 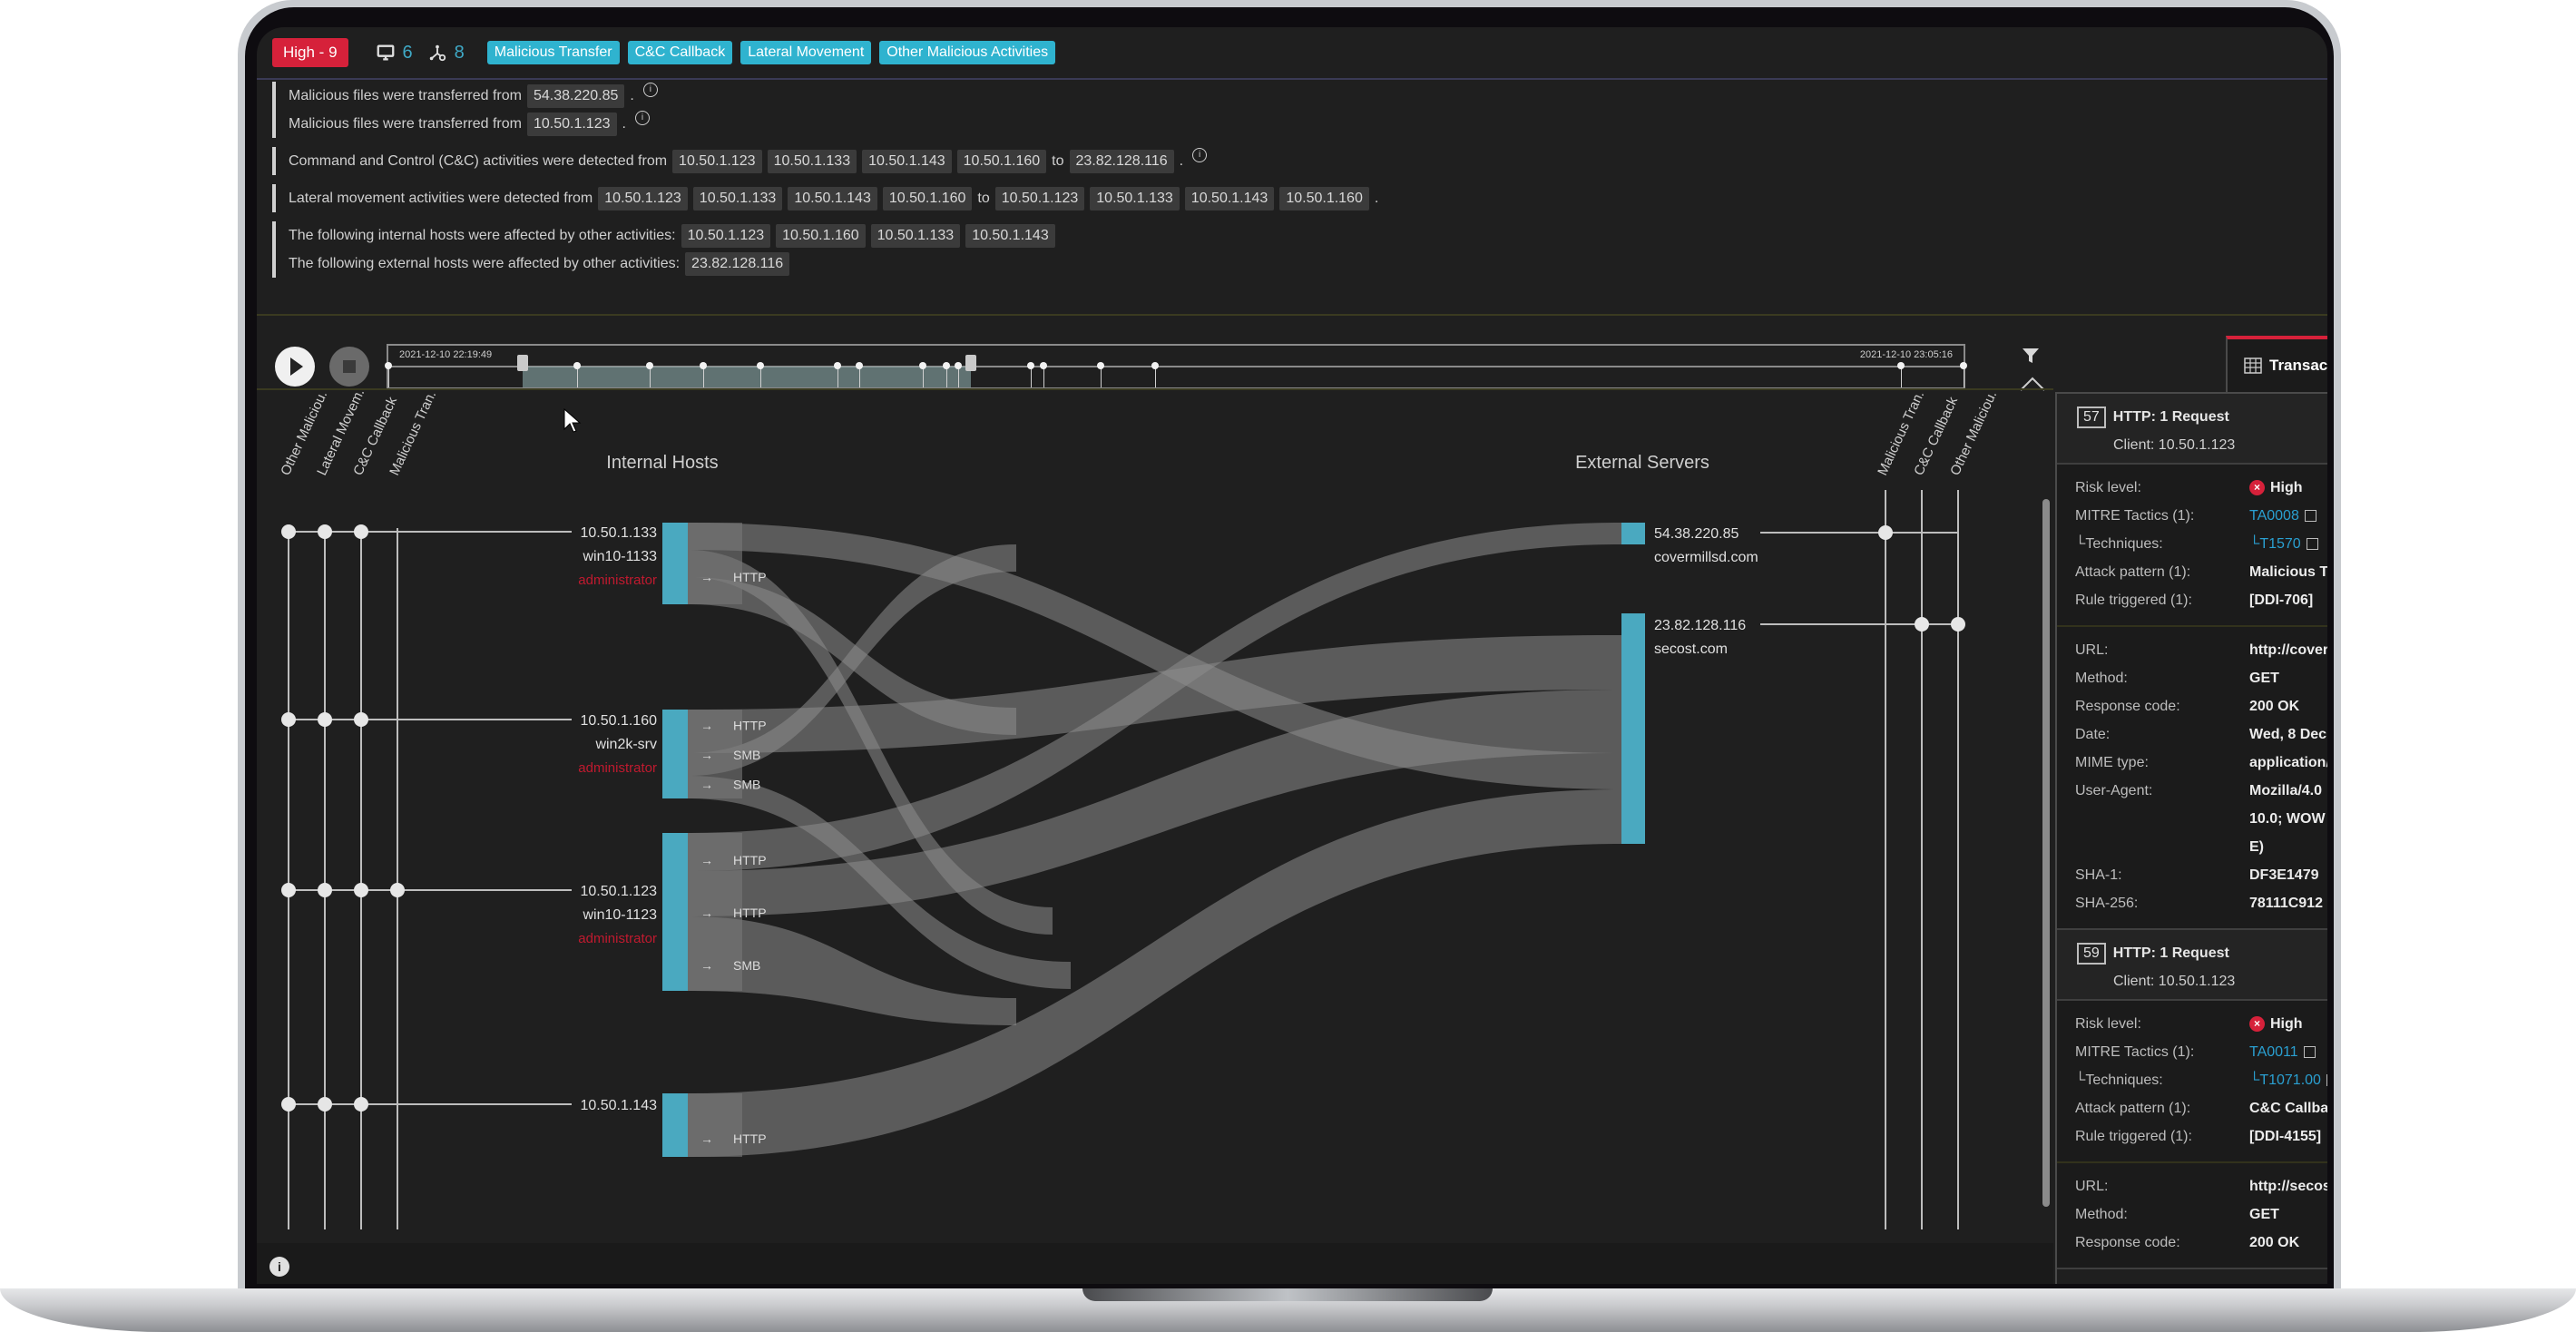 I want to click on detail-value: └T1570, so click(x=2283, y=544).